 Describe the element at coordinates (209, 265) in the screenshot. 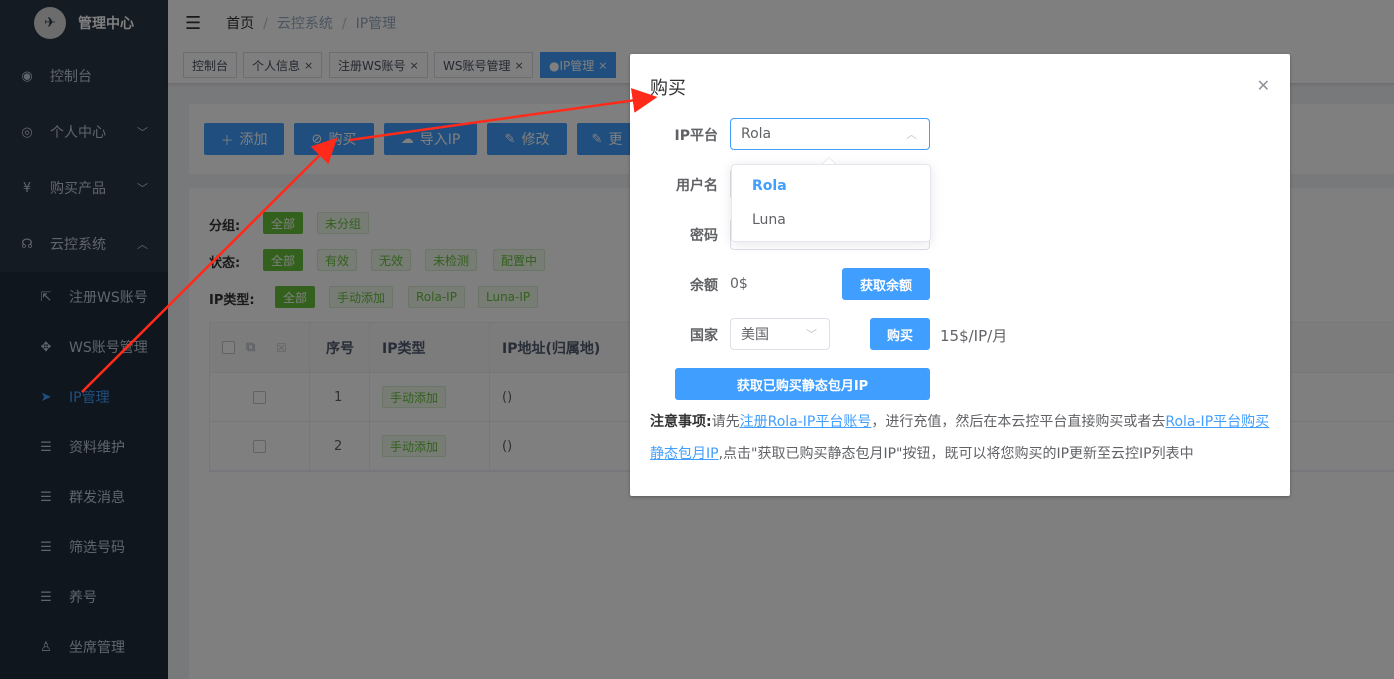

I see `annotation-arrow-to-buy` at that location.